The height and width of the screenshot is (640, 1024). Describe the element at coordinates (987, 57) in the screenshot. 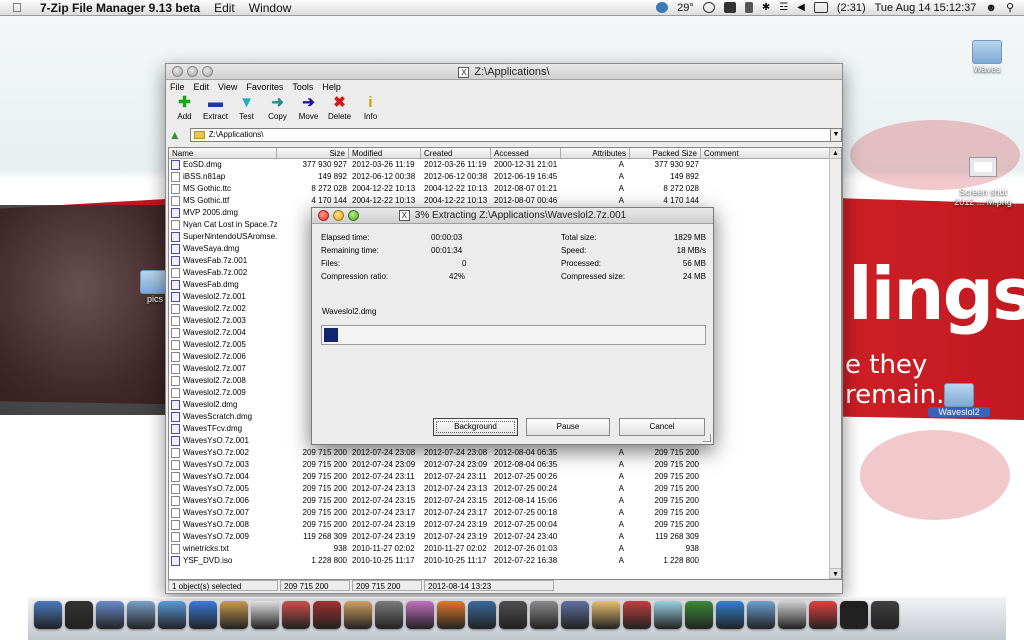

I see `desktop-icon-waves: Waves` at that location.